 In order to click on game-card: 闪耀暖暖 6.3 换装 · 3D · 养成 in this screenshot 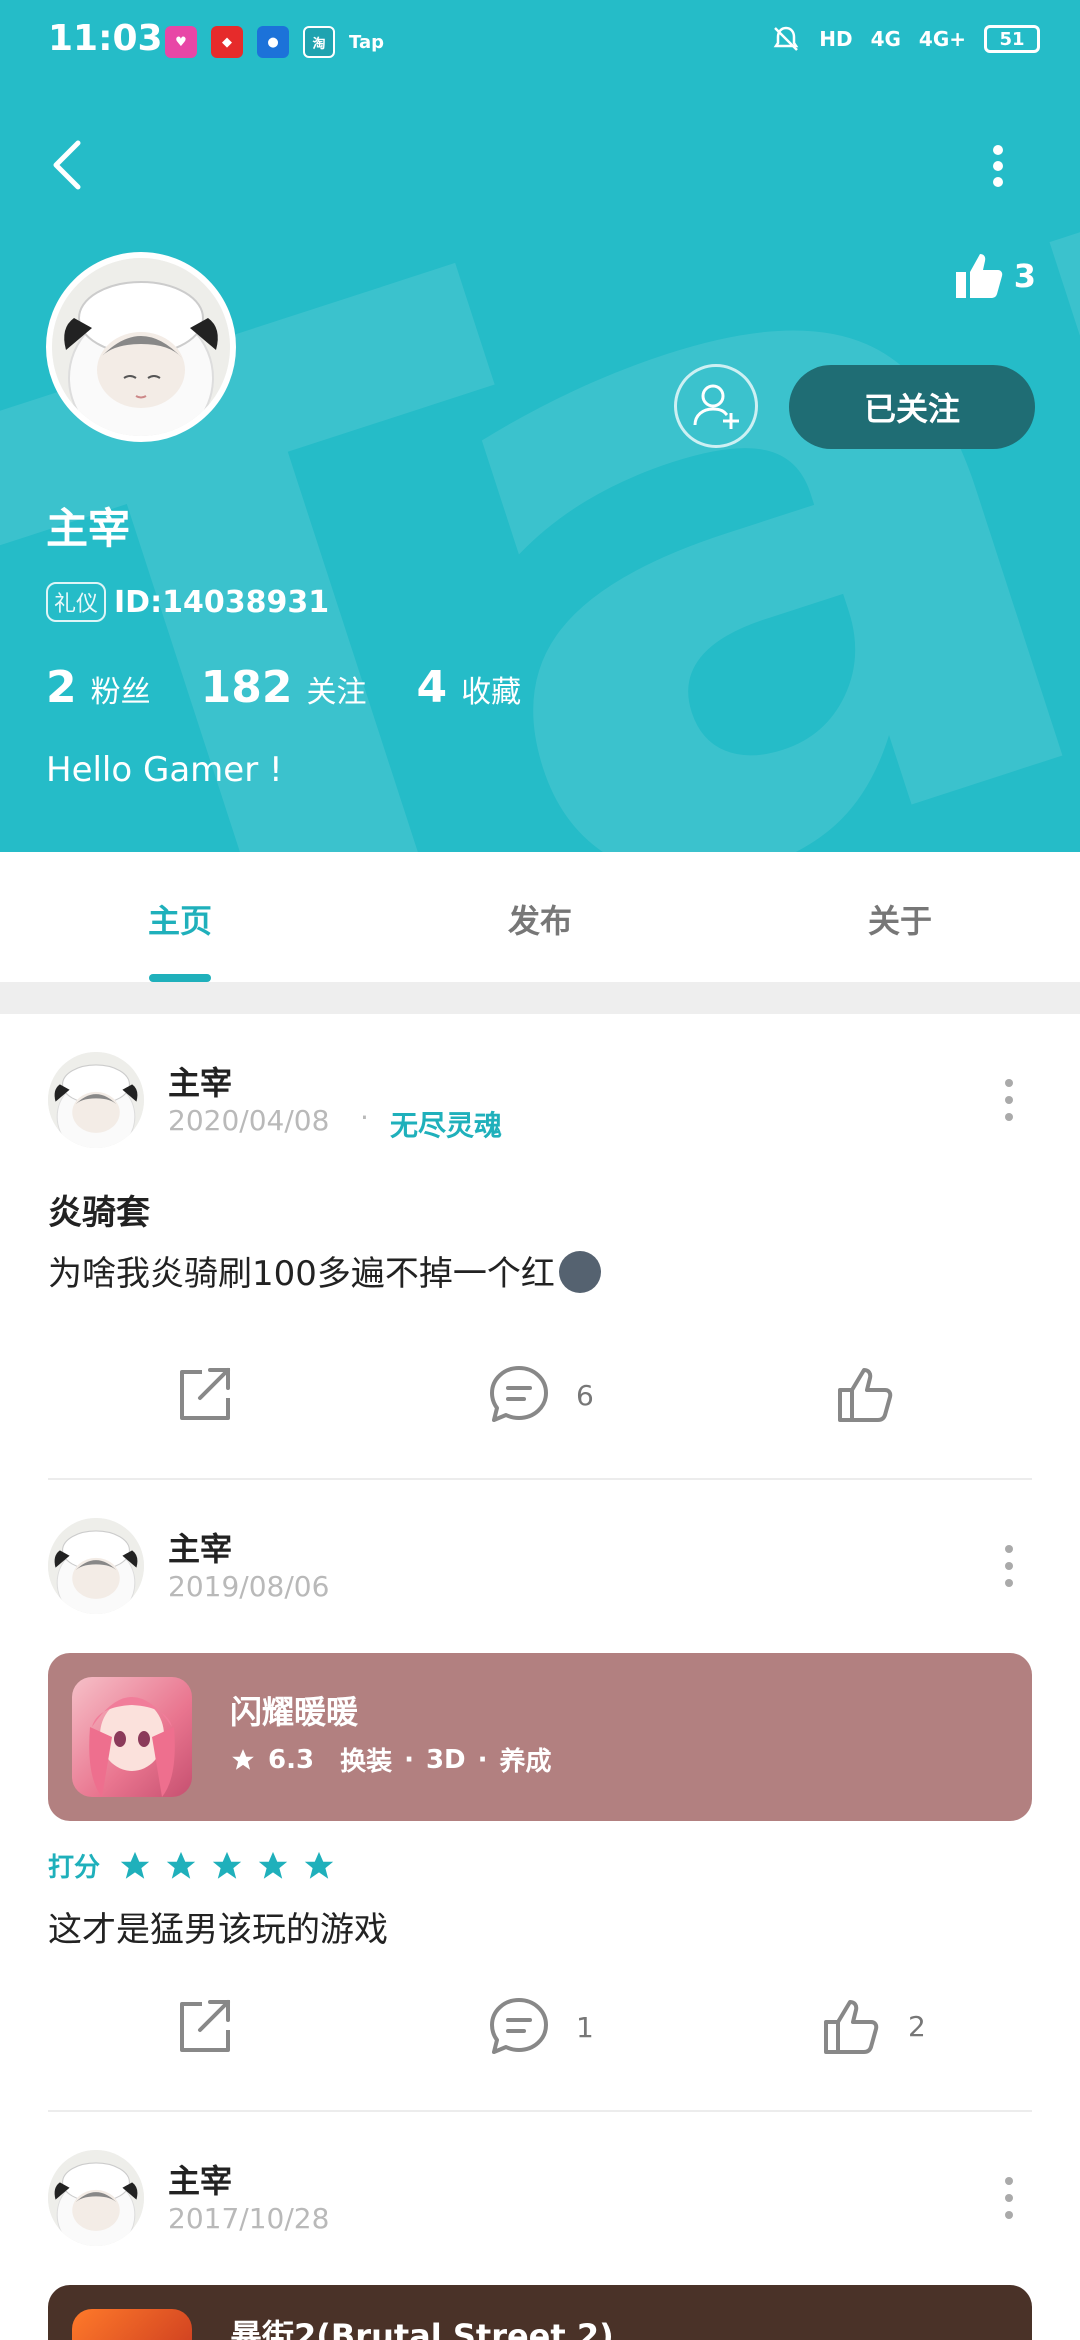, I will do `click(540, 1737)`.